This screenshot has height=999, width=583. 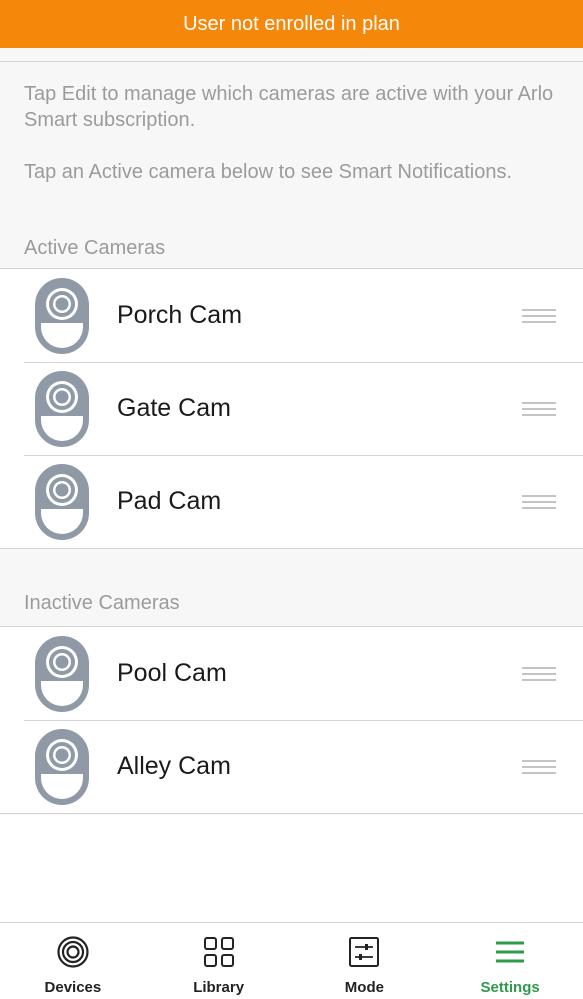 What do you see at coordinates (95, 248) in the screenshot?
I see `active-cameras-header: Active Cameras` at bounding box center [95, 248].